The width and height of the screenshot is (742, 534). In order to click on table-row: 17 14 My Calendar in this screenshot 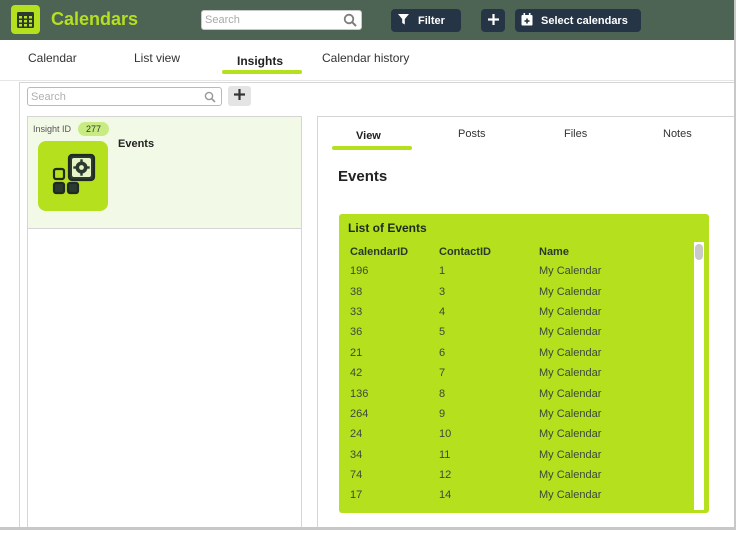, I will do `click(511, 495)`.